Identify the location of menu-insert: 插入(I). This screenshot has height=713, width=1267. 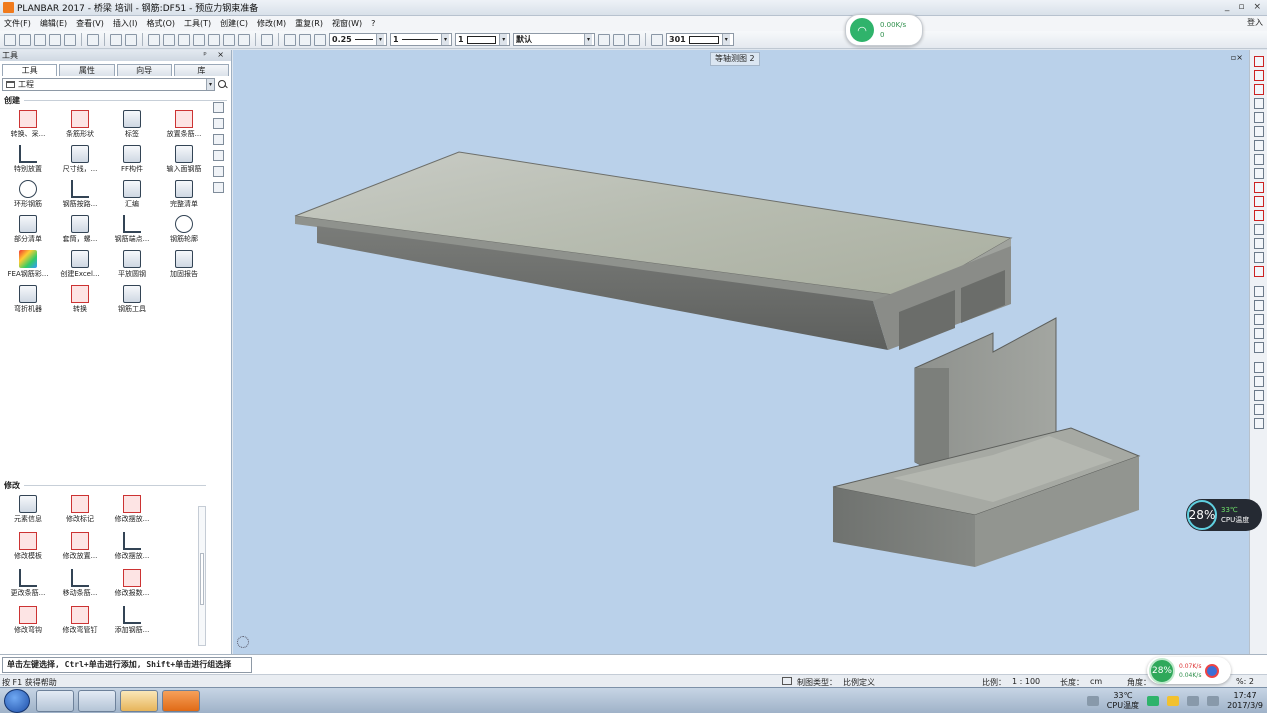
(125, 23).